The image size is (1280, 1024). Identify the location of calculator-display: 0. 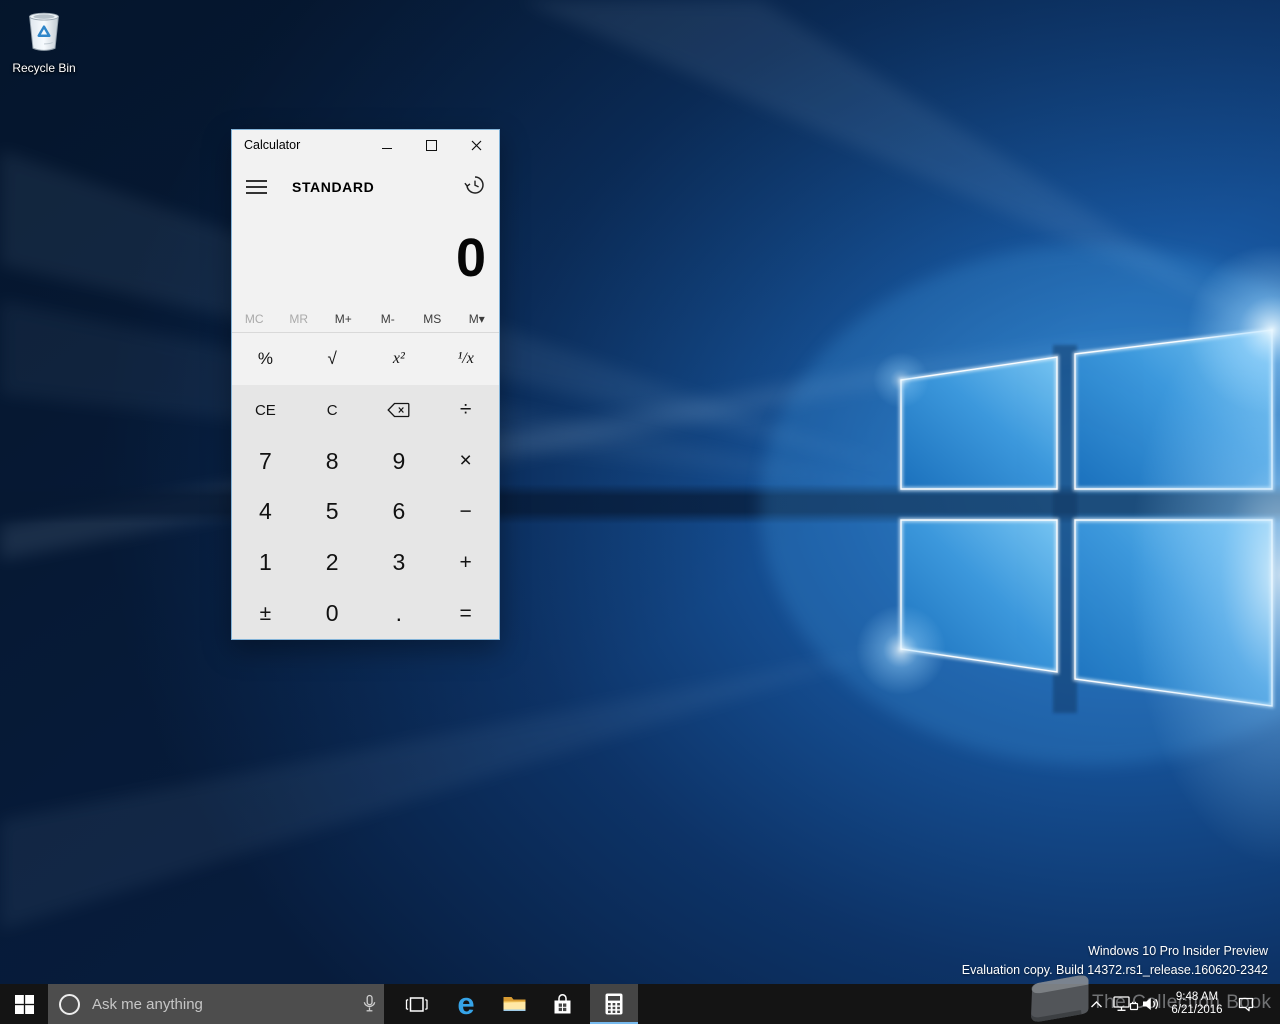
(470, 258).